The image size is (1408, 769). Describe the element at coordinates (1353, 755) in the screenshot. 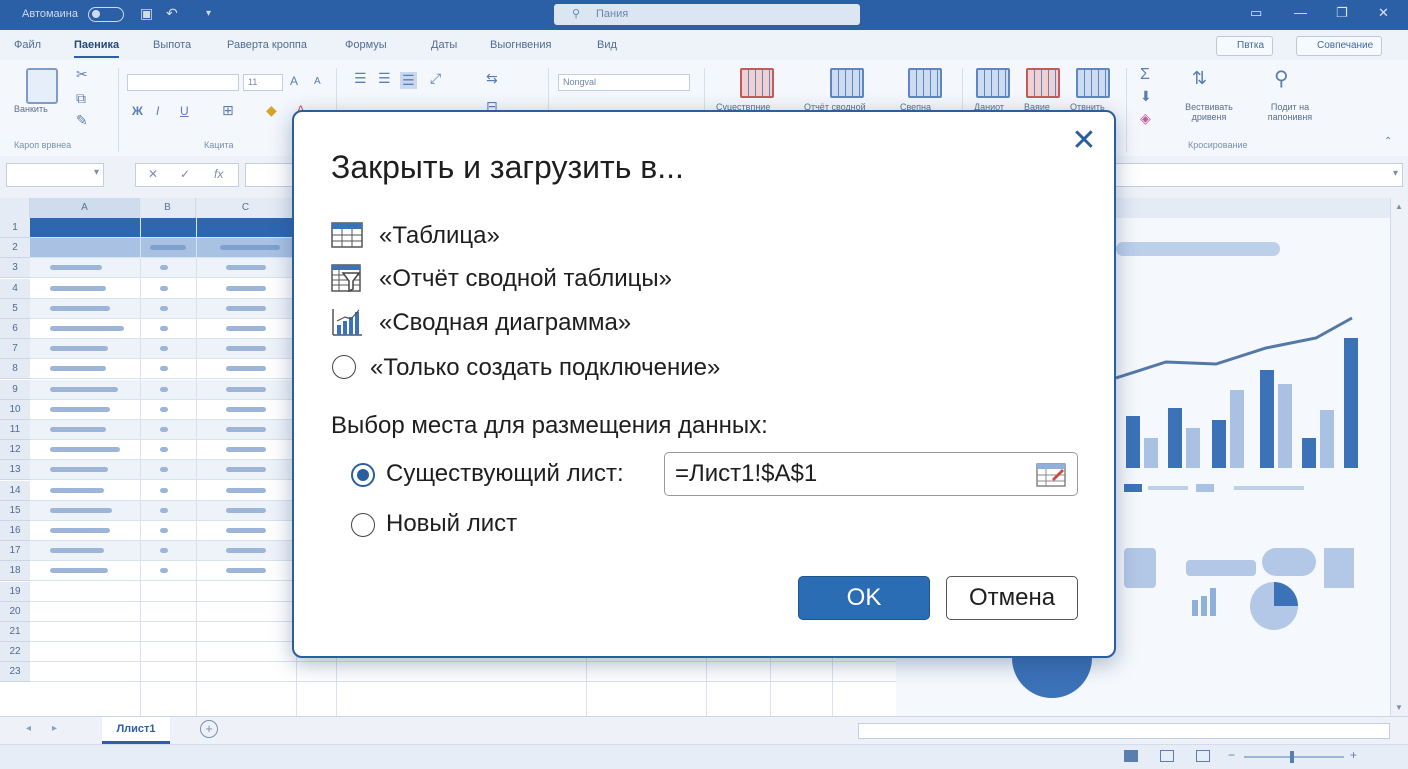

I see `zoom-in-icon: +` at that location.